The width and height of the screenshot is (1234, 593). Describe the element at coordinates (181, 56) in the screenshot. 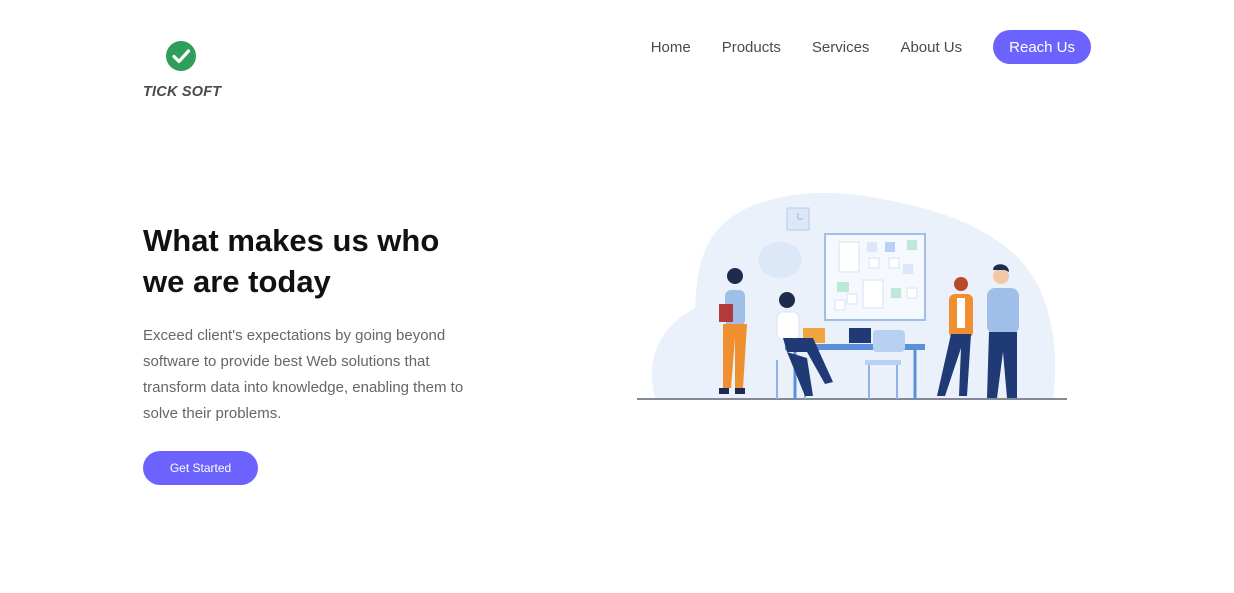

I see `check-circle-icon` at that location.